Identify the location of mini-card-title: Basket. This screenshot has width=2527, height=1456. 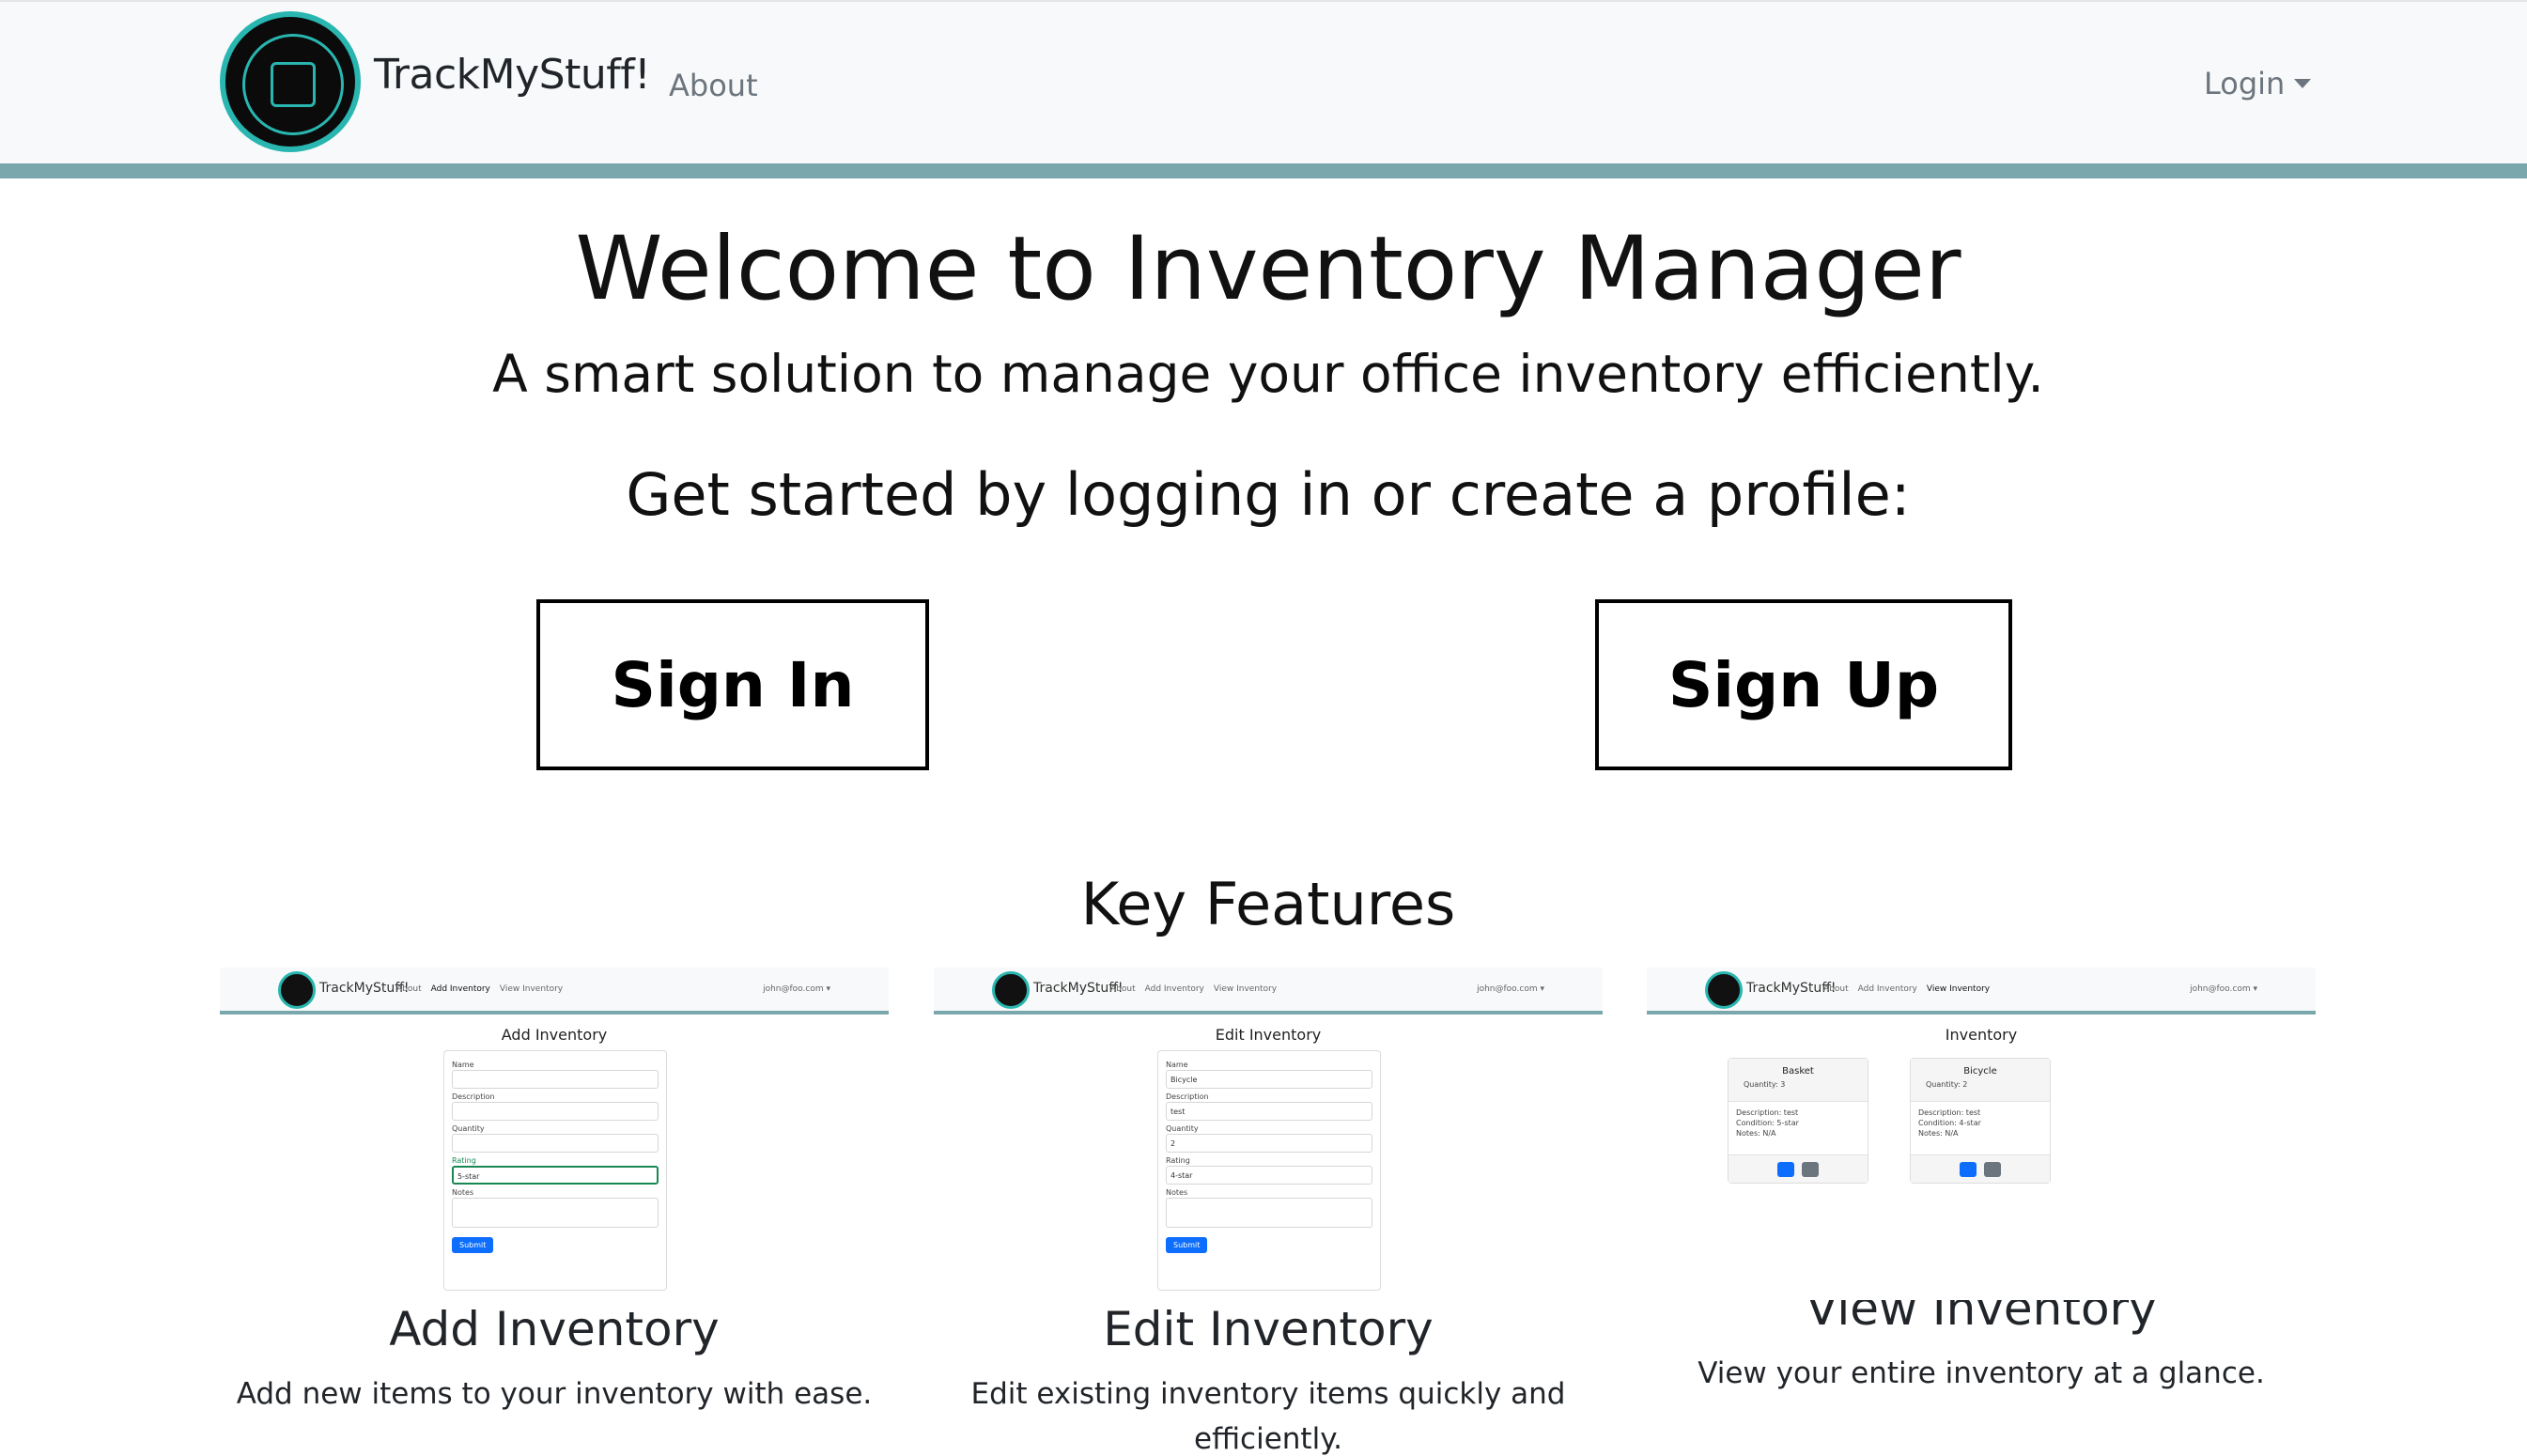
(1798, 1071).